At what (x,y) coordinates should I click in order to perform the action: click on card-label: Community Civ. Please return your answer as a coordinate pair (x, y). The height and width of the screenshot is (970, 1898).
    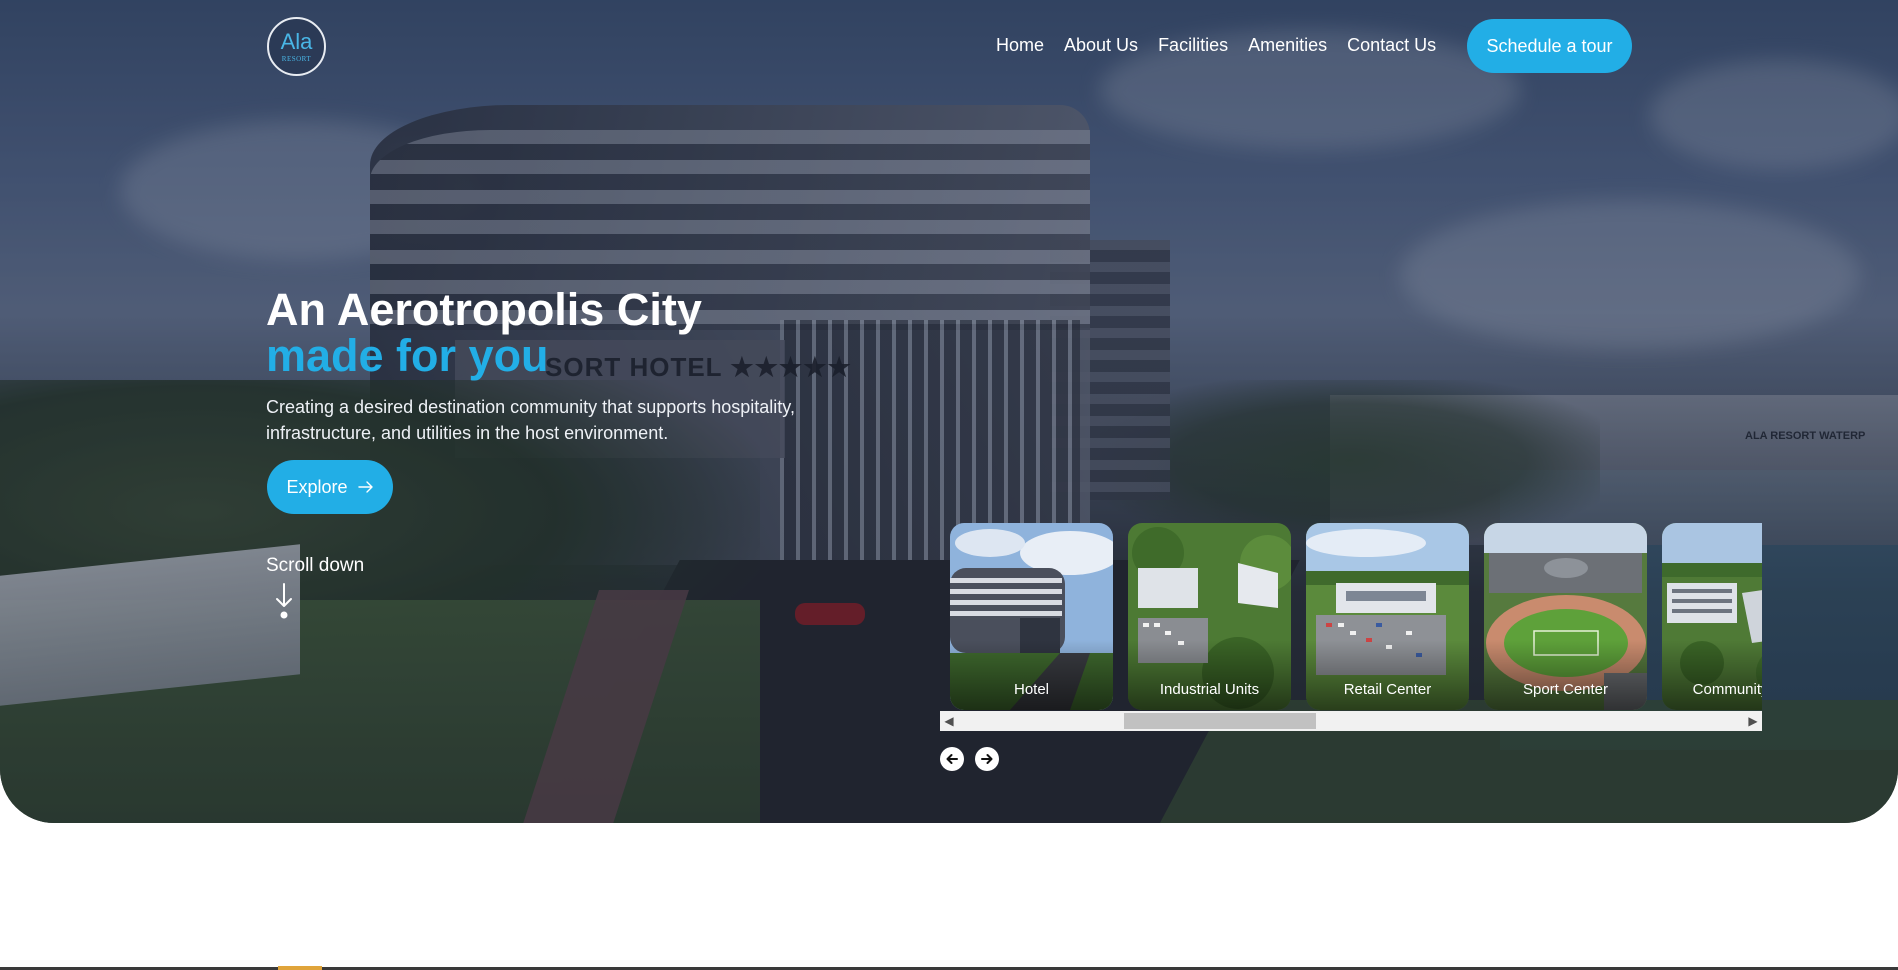
    Looking at the image, I should click on (1727, 689).